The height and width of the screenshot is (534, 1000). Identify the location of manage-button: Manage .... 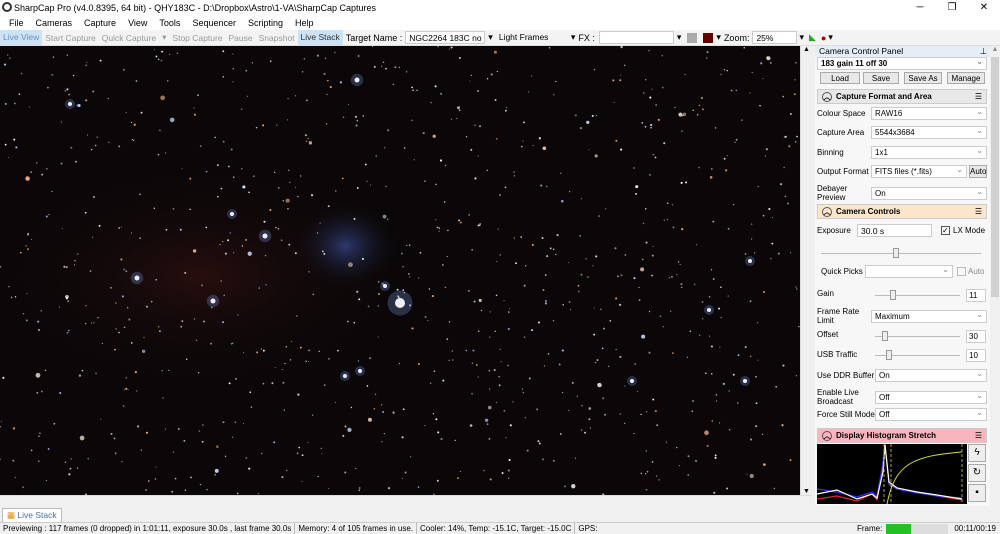
(966, 83).